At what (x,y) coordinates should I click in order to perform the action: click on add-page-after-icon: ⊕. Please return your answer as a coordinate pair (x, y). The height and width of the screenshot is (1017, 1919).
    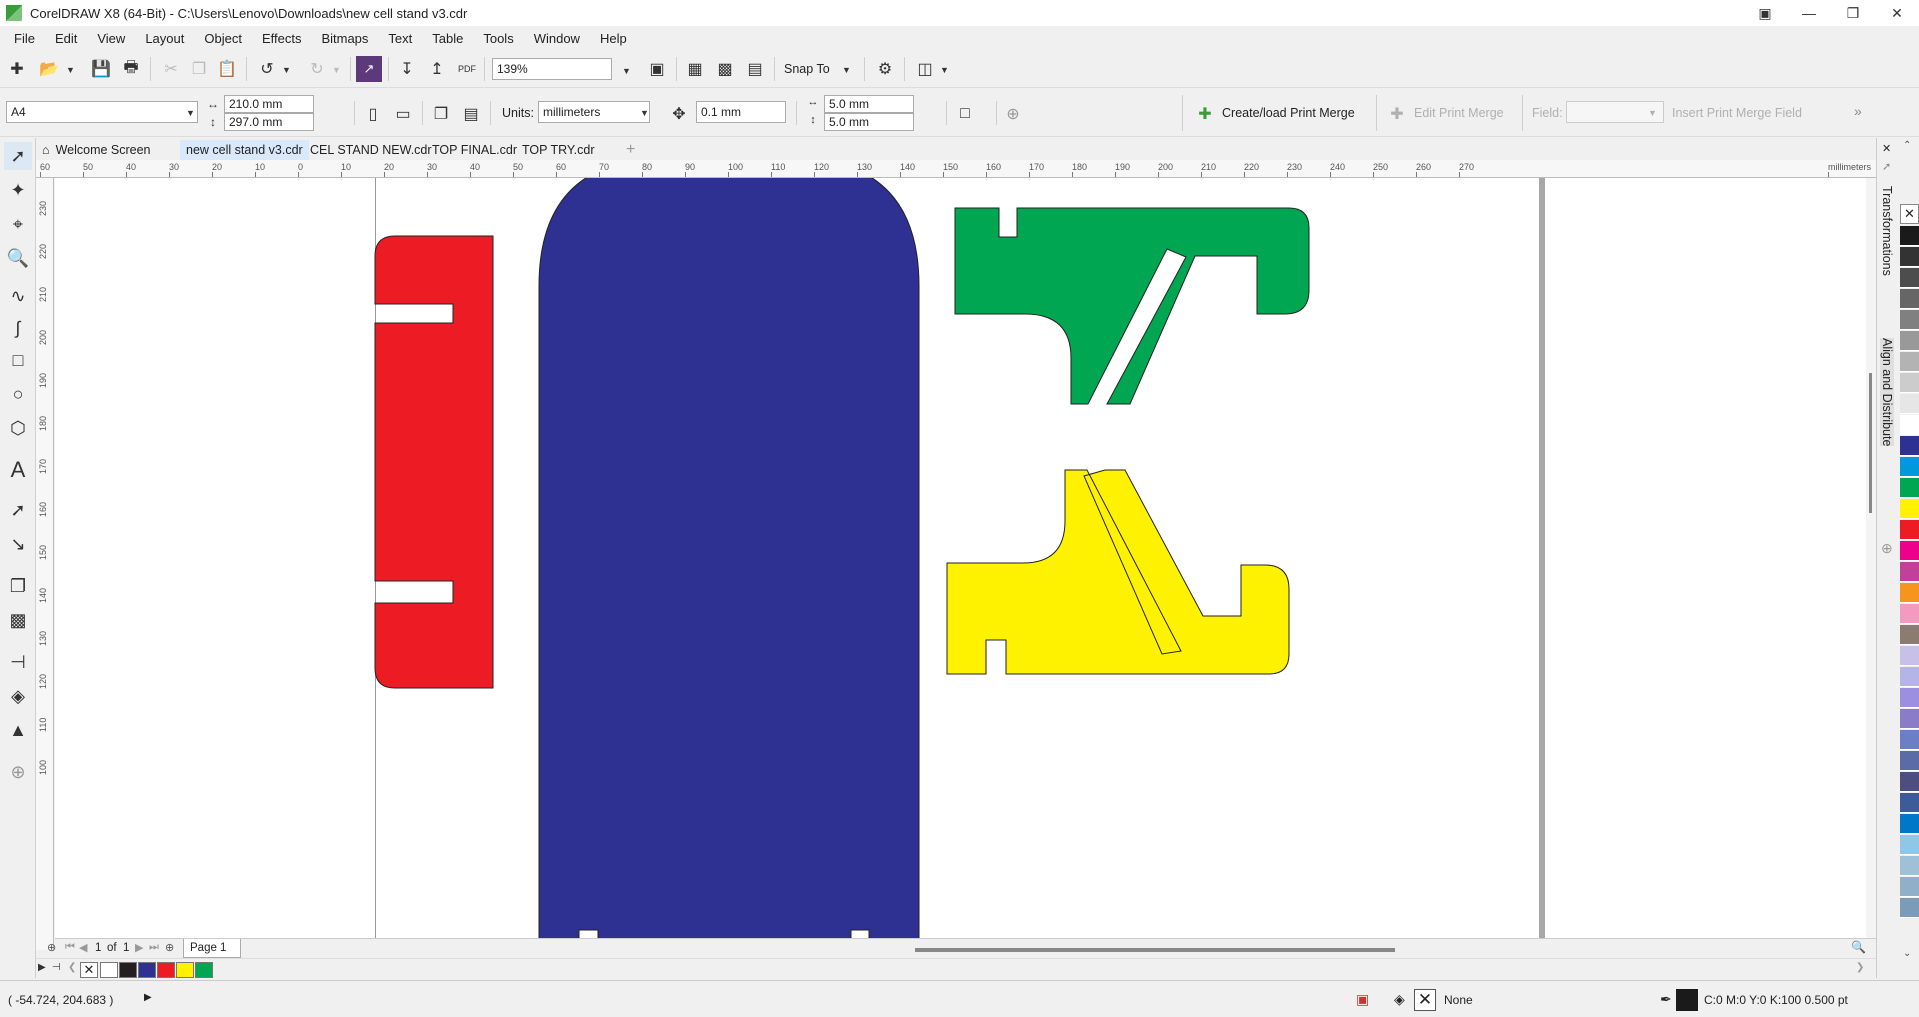
    Looking at the image, I should click on (169, 947).